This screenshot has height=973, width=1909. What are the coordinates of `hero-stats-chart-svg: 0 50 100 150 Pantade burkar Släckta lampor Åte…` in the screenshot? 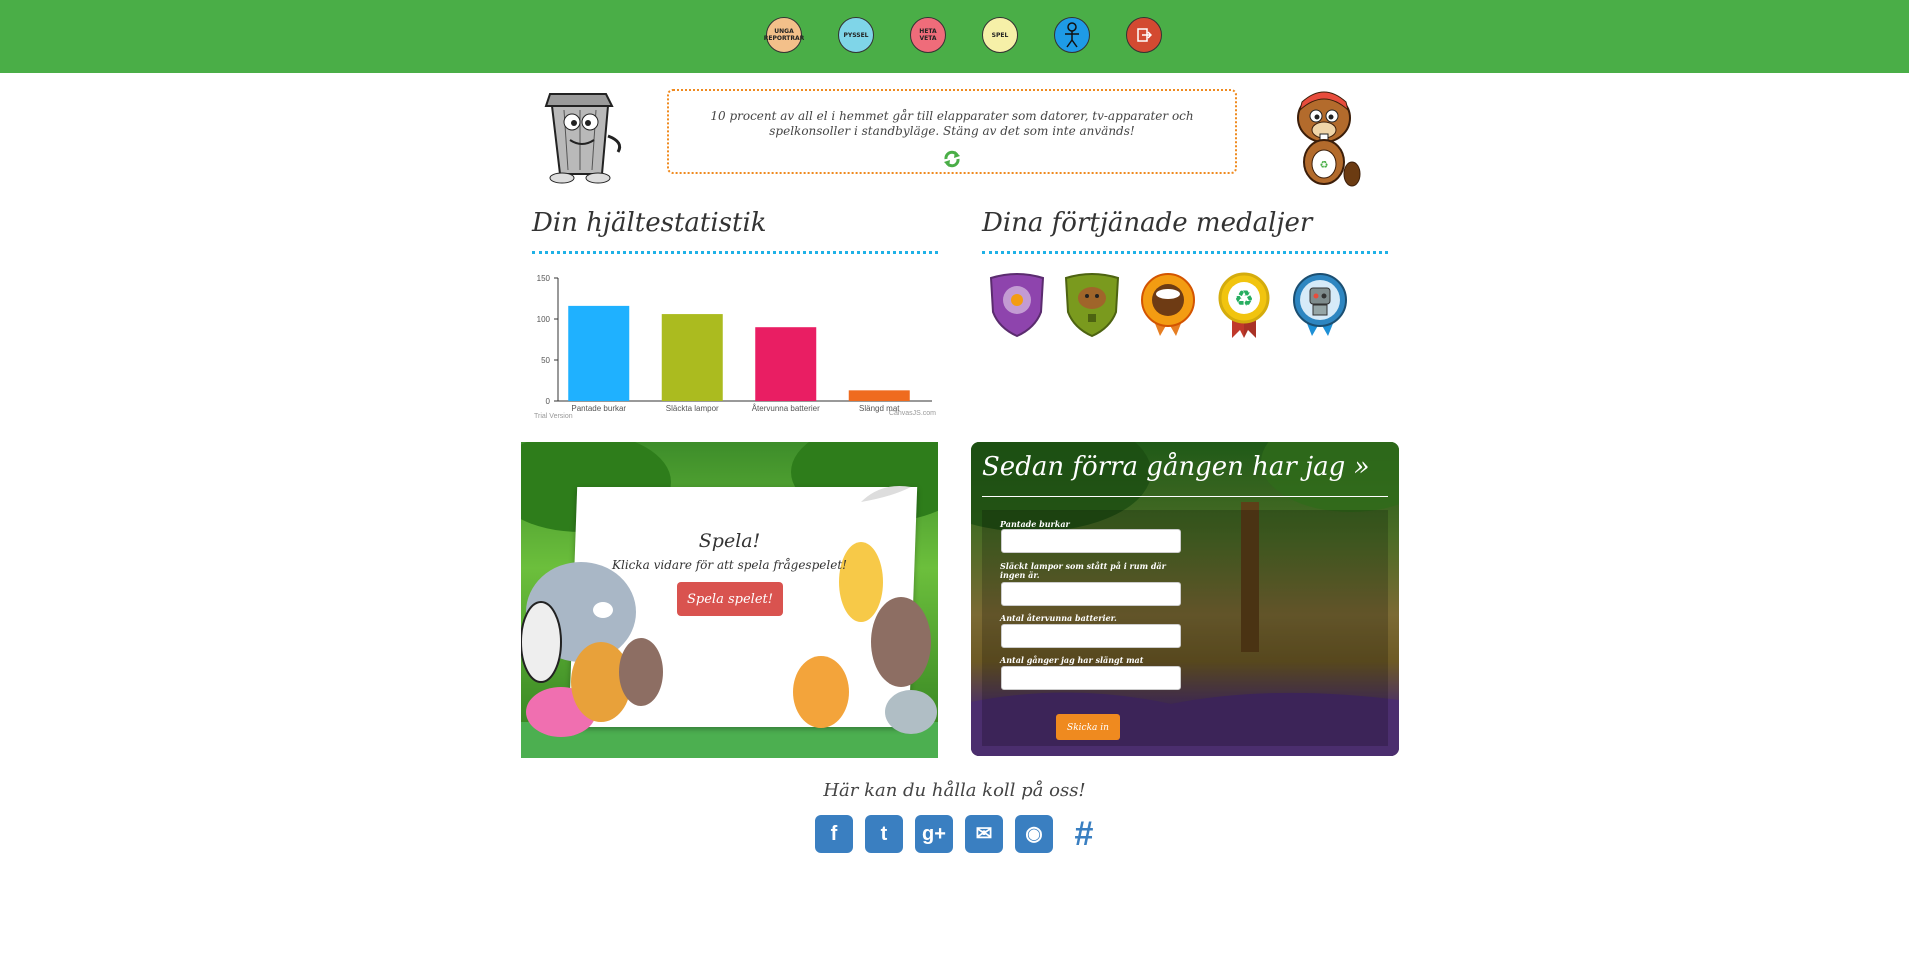 It's located at (735, 347).